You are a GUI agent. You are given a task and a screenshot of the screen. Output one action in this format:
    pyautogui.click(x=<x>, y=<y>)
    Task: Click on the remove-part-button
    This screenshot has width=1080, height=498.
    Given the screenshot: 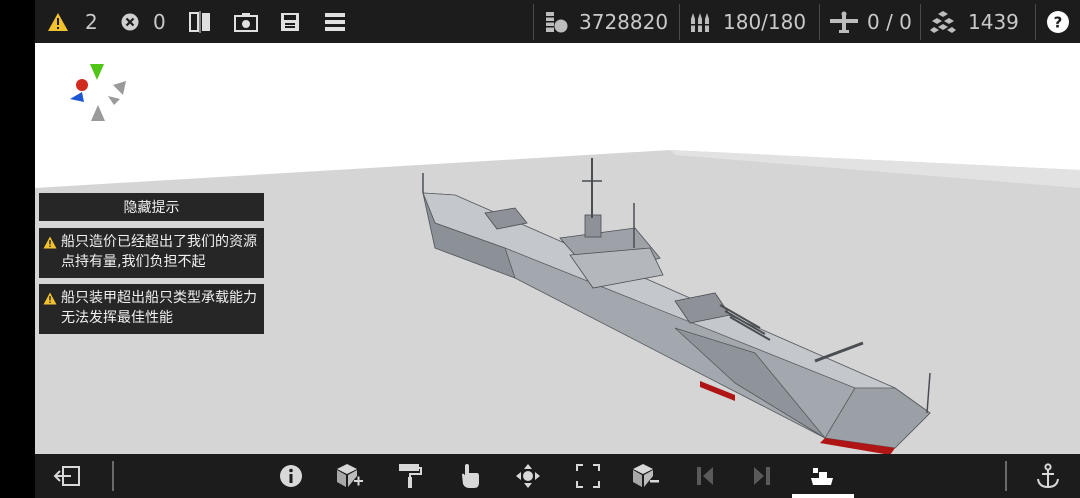 What is the action you would take?
    pyautogui.click(x=646, y=476)
    